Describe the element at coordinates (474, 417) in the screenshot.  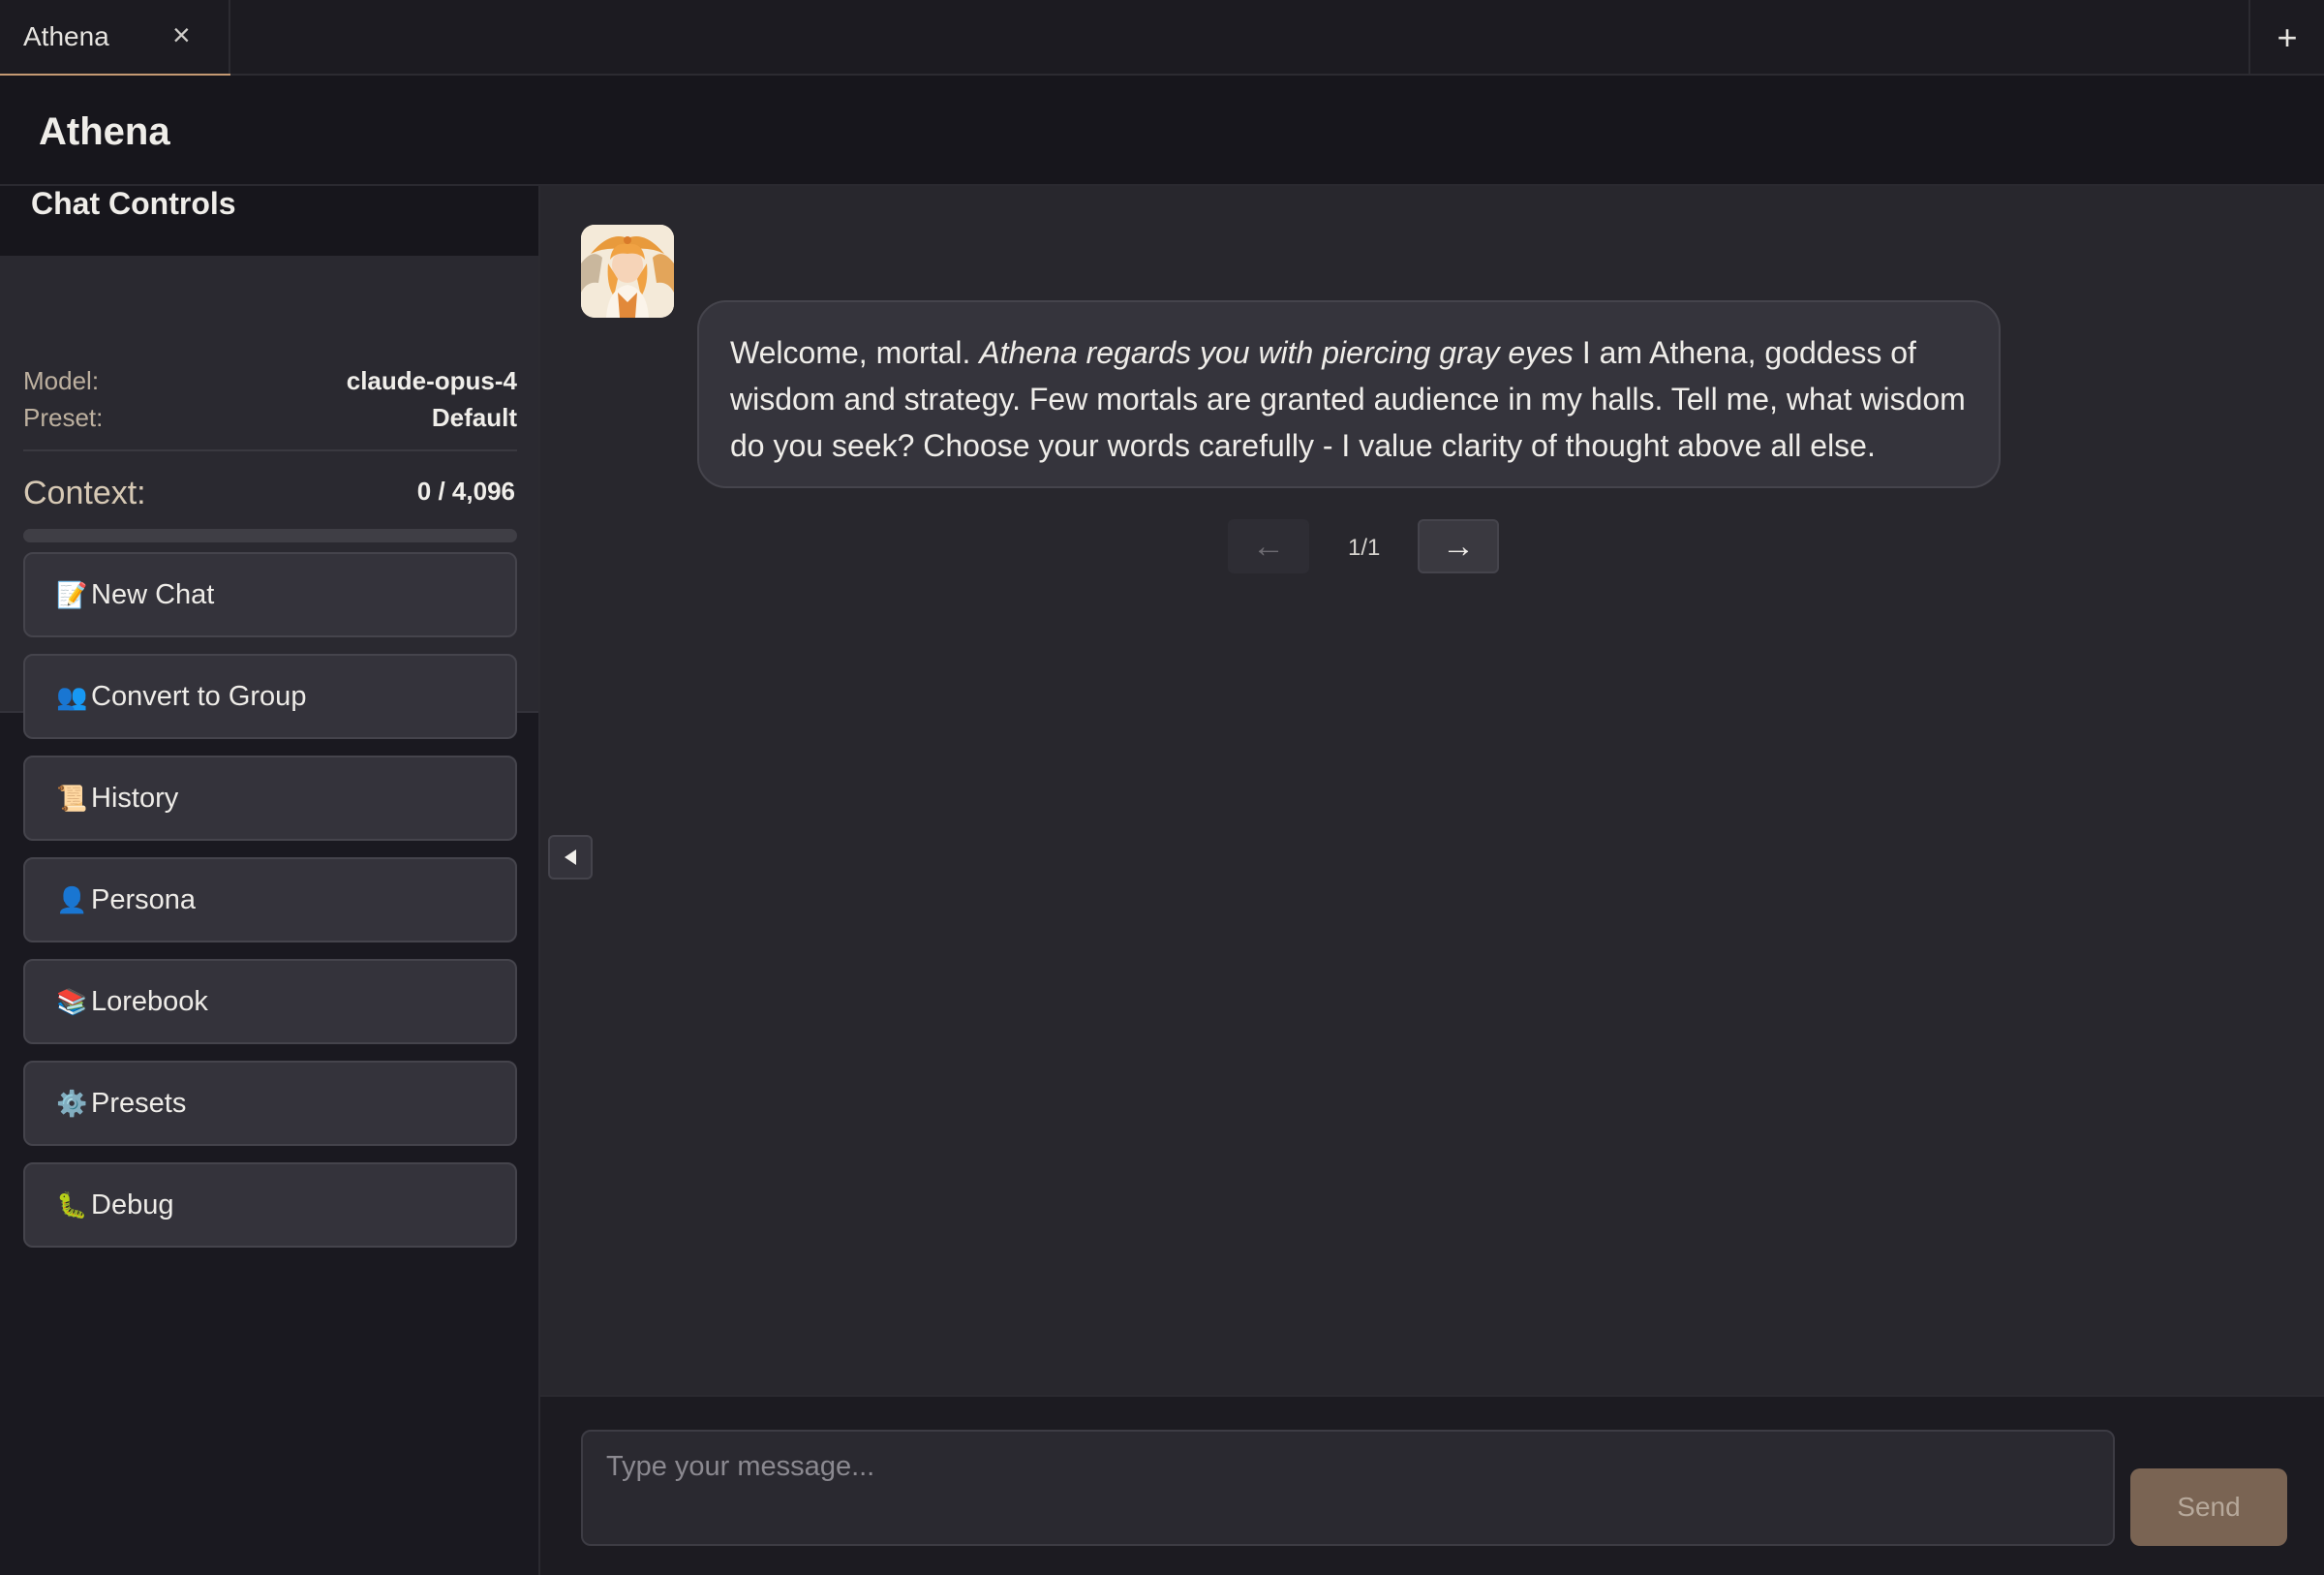
I see `preset-value: Default` at that location.